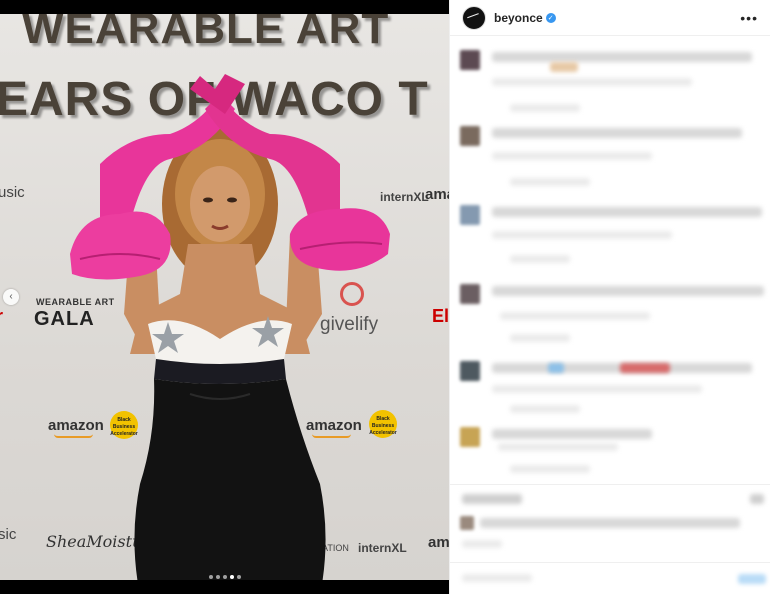  What do you see at coordinates (231, 577) in the screenshot?
I see `carousel-dot-active` at bounding box center [231, 577].